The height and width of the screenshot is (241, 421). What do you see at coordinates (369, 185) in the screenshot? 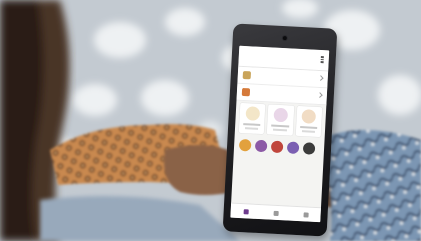
I see `blue-fabric` at bounding box center [369, 185].